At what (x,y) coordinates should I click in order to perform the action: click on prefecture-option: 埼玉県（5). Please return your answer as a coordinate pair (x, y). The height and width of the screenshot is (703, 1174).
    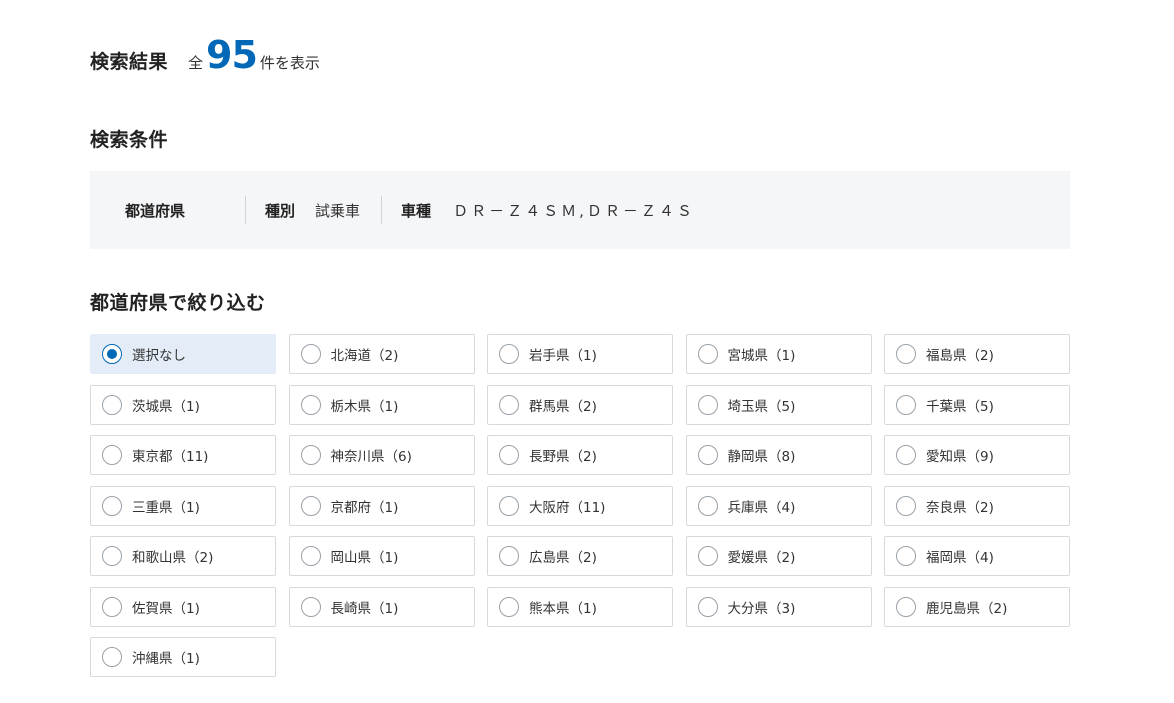
    Looking at the image, I should click on (778, 404).